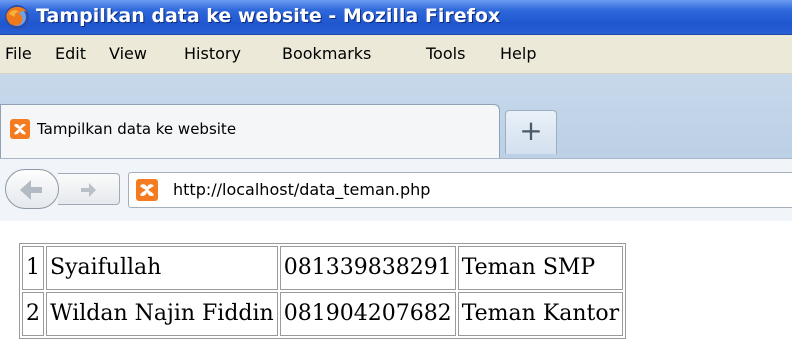 Image resolution: width=792 pixels, height=349 pixels. Describe the element at coordinates (460, 190) in the screenshot. I see `url-bar: http://localhost/data_teman.php` at that location.